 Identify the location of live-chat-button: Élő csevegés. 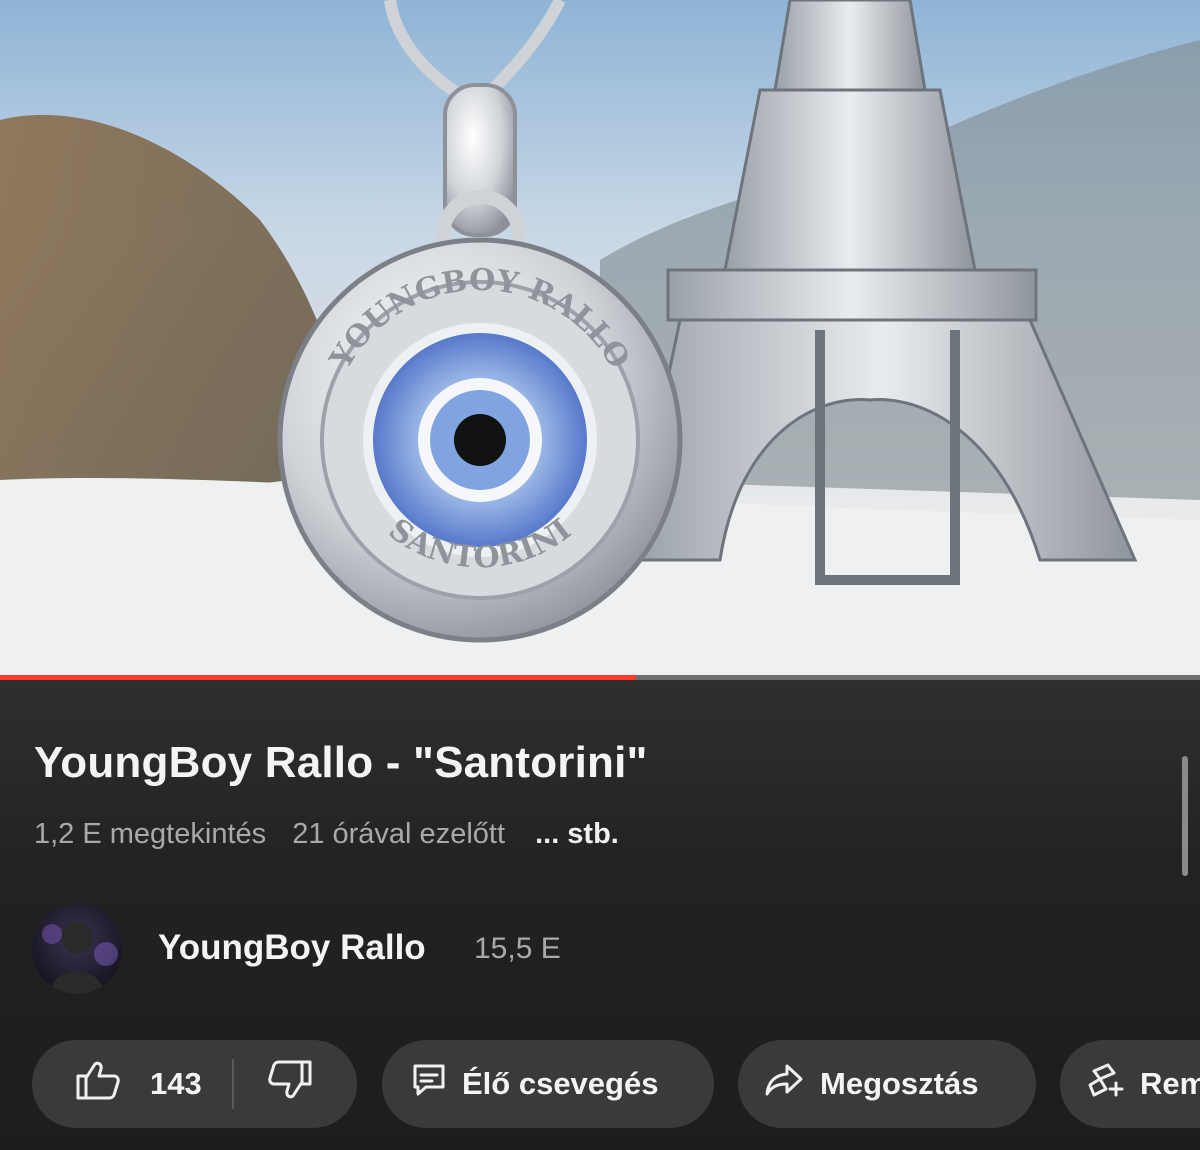
(548, 1084).